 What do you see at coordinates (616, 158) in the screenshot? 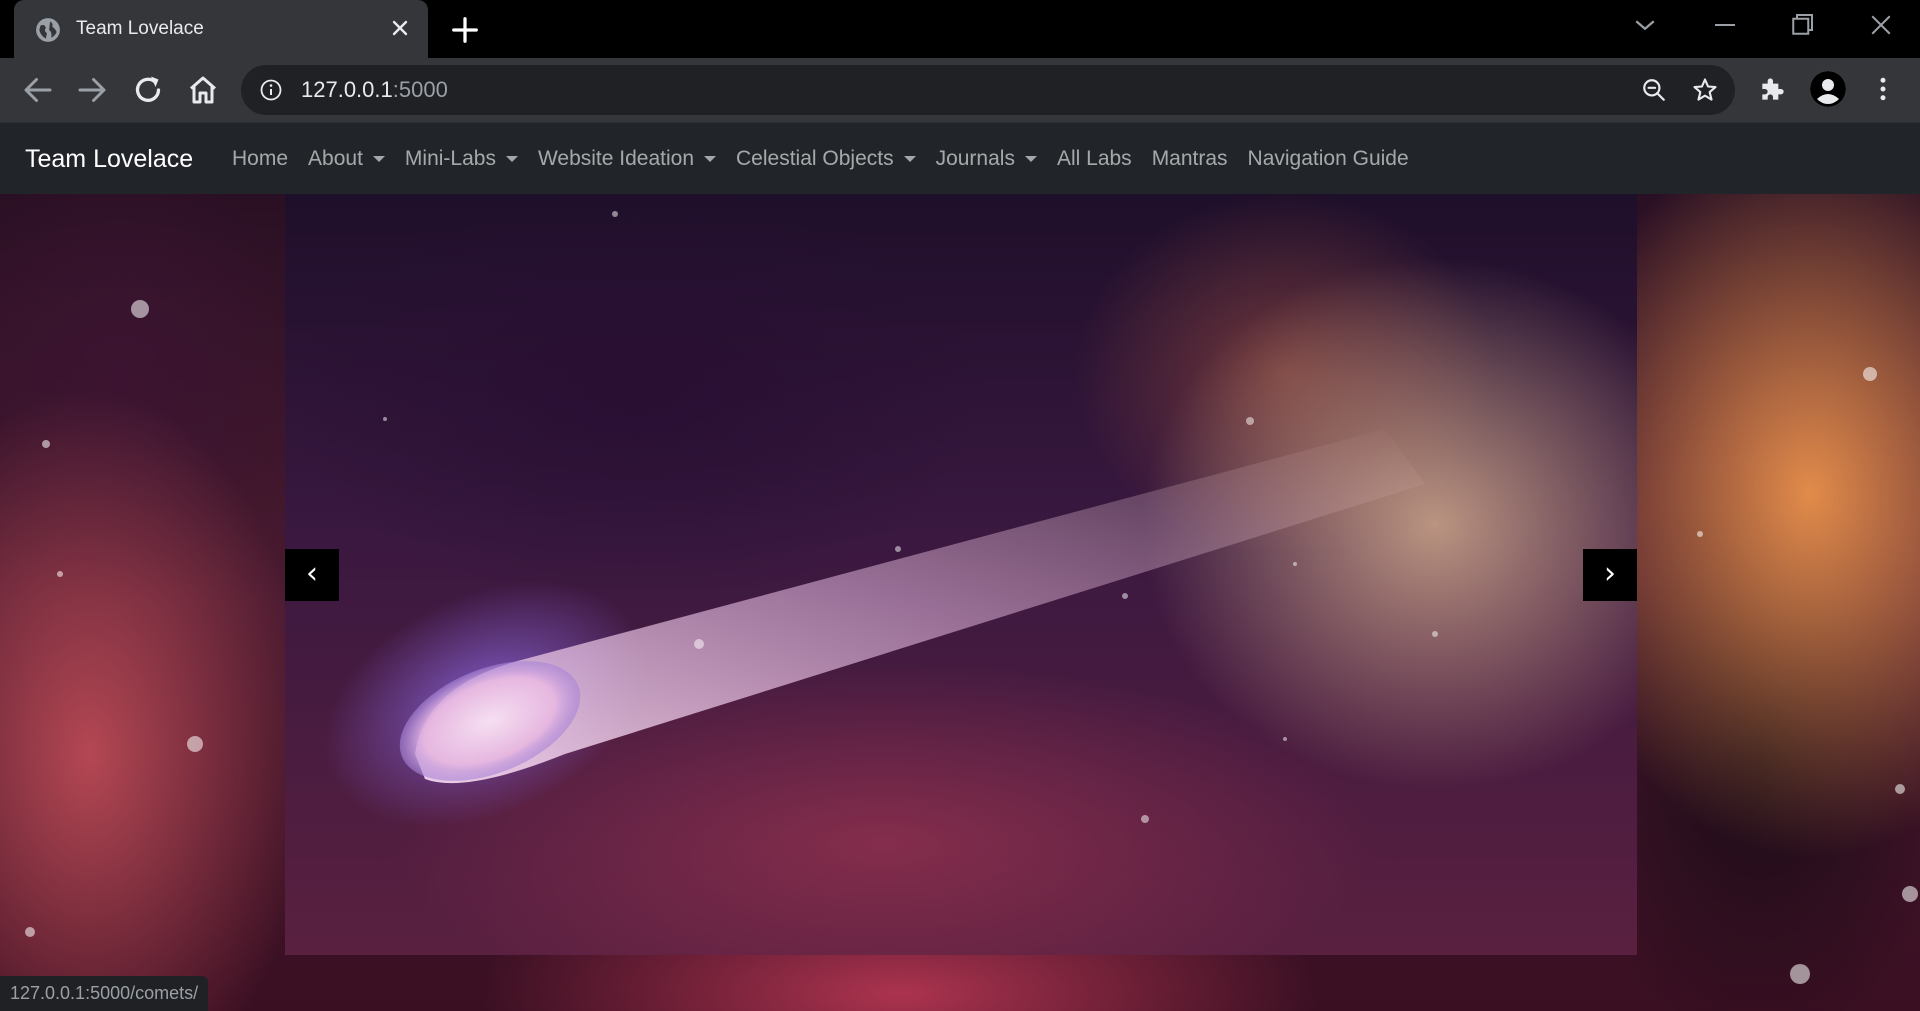
I see `nav-link-label: Website Ideation` at bounding box center [616, 158].